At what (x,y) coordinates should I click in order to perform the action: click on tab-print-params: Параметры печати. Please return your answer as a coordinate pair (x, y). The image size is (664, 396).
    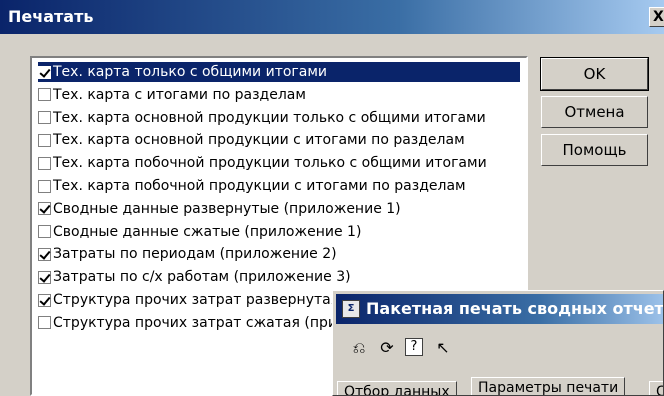
    Looking at the image, I should click on (548, 386).